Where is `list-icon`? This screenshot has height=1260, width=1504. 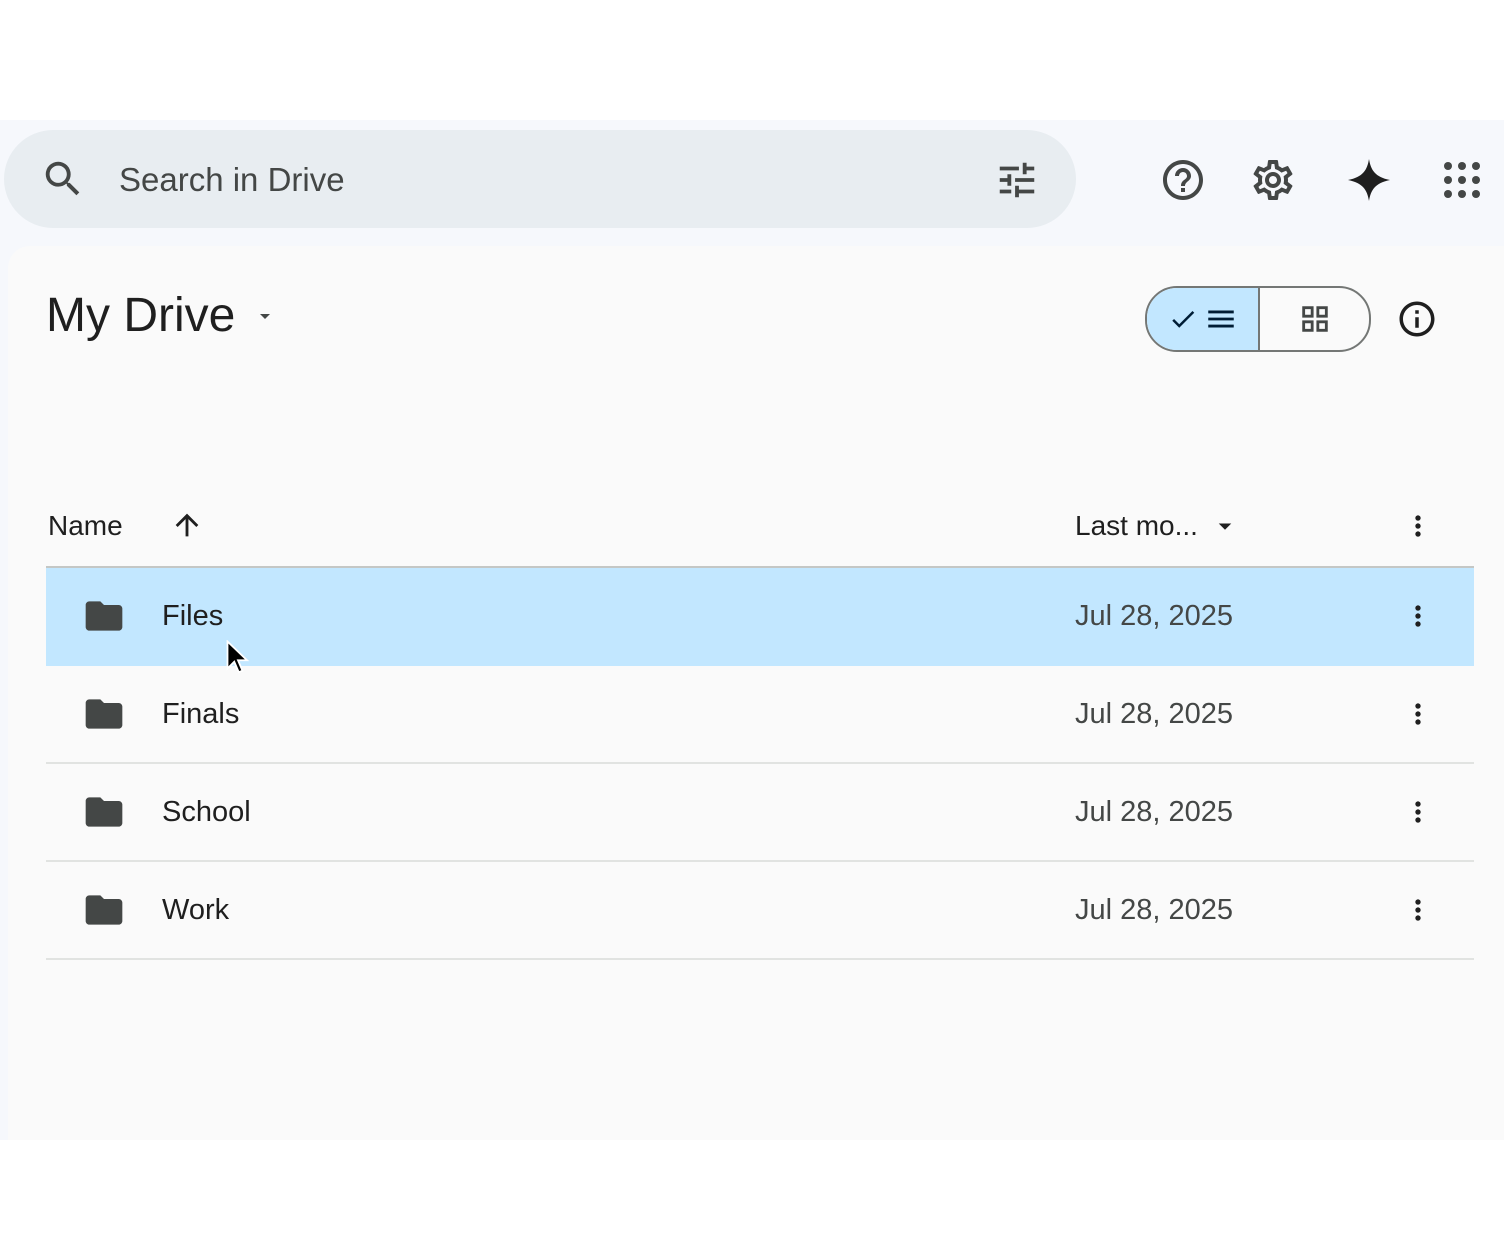 list-icon is located at coordinates (1220, 319).